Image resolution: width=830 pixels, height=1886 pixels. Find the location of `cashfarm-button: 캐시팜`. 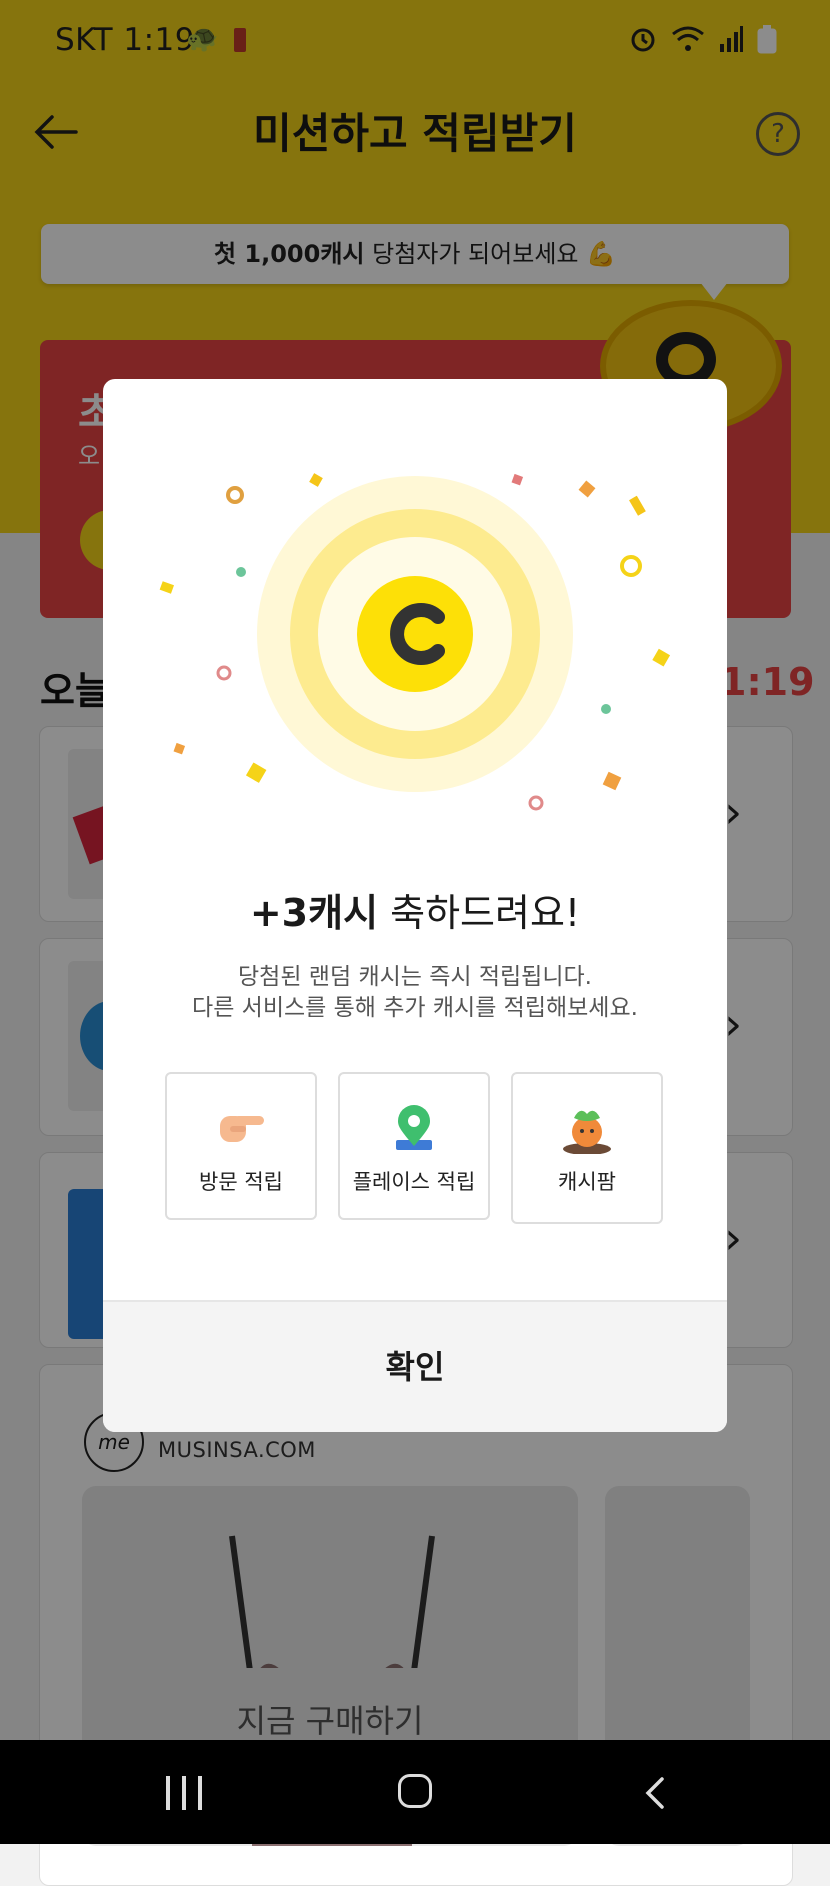

cashfarm-button: 캐시팜 is located at coordinates (587, 1148).